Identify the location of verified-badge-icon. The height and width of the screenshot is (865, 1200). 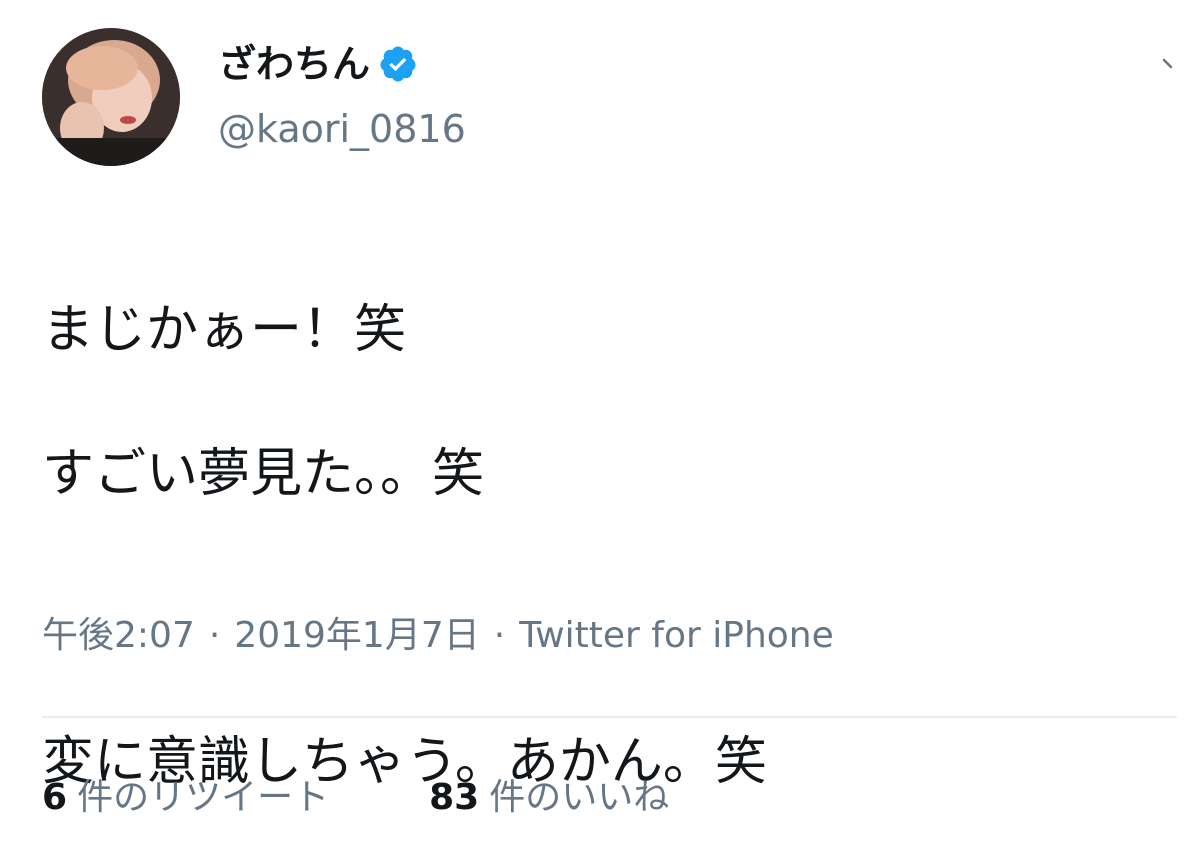
(398, 64).